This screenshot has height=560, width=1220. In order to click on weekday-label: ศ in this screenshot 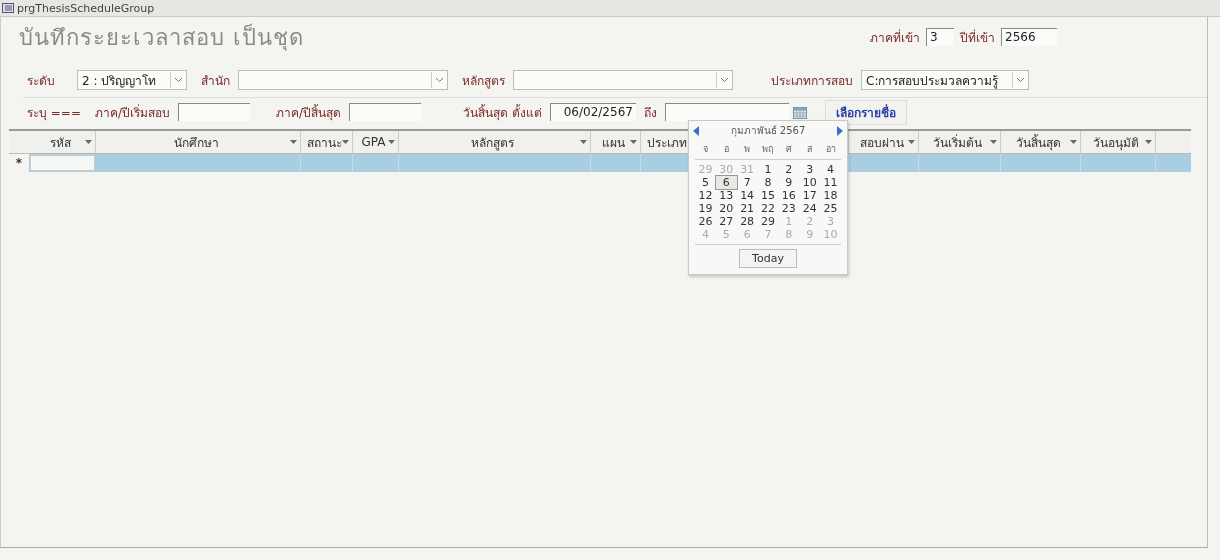, I will do `click(788, 149)`.